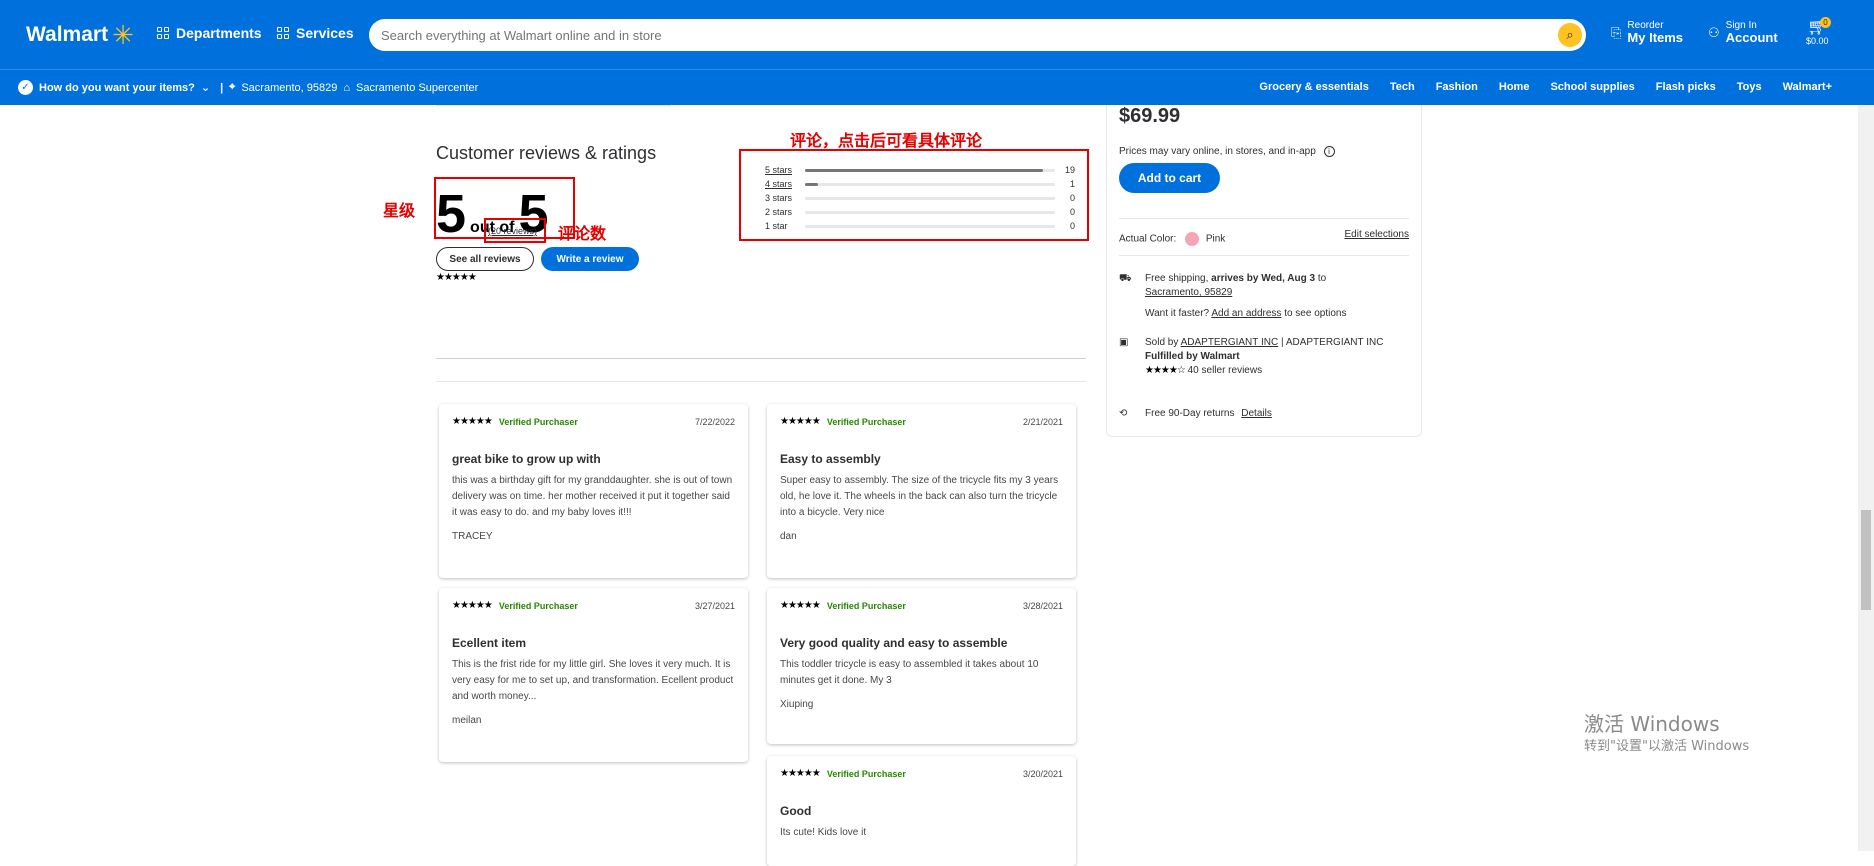 This screenshot has height=866, width=1874. I want to click on nav-link-school-supplies: School supplies, so click(1592, 87).